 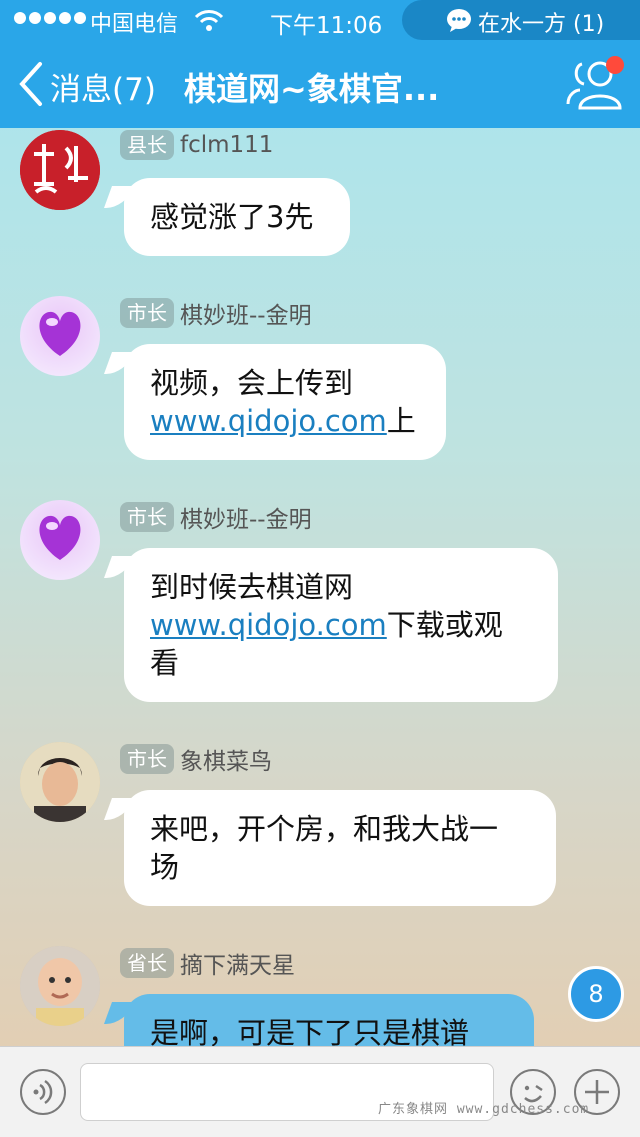 What do you see at coordinates (147, 145) in the screenshot?
I see `rank-badge: 县长` at bounding box center [147, 145].